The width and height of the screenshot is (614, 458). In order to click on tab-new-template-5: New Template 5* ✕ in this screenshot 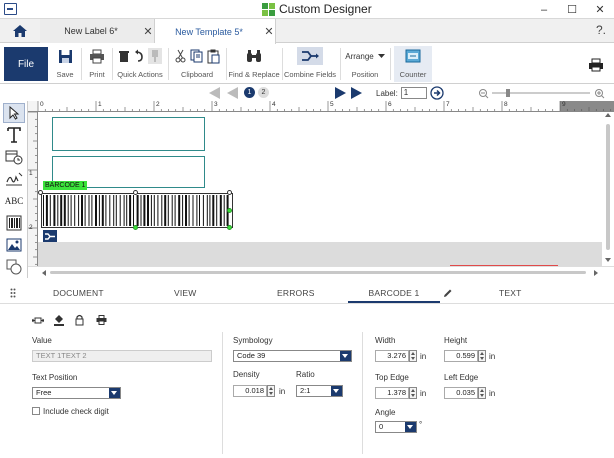, I will do `click(215, 31)`.